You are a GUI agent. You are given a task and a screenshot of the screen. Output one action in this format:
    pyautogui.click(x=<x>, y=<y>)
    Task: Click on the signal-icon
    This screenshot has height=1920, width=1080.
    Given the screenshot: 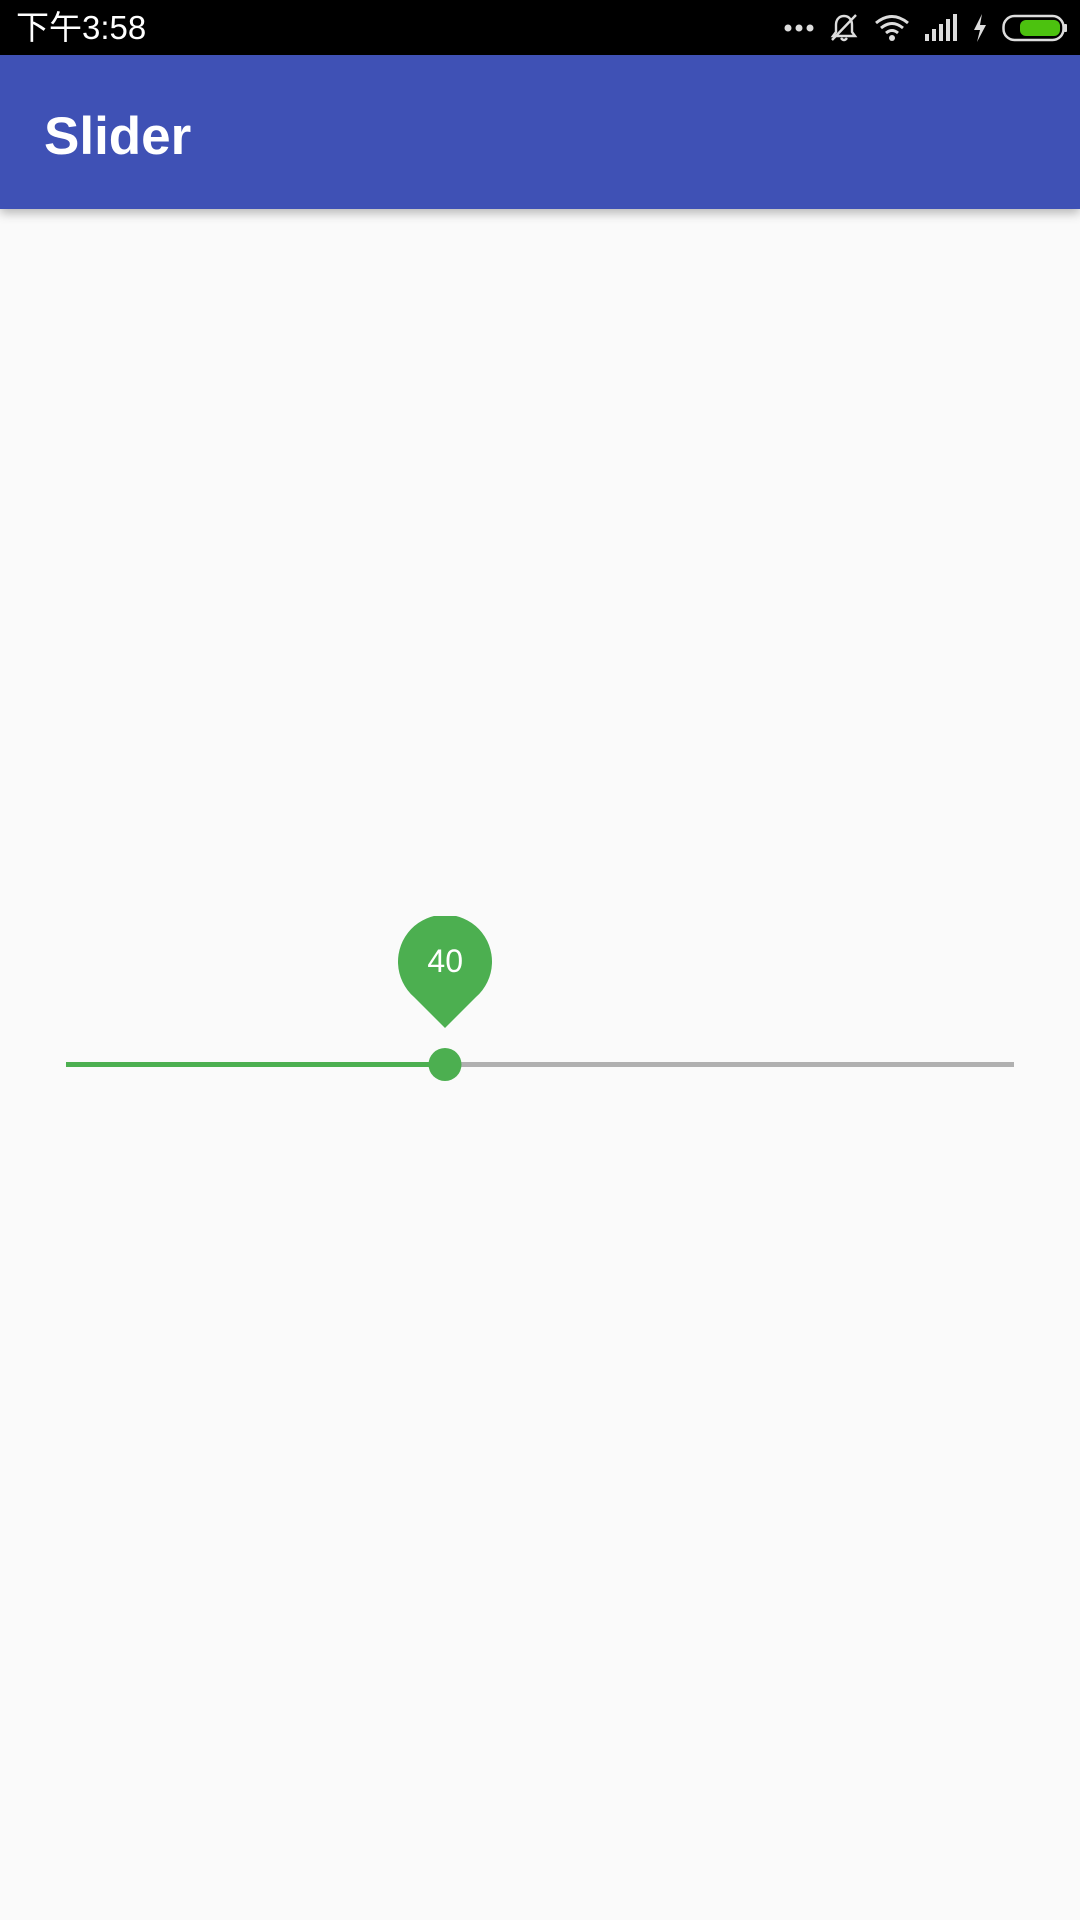 What is the action you would take?
    pyautogui.click(x=941, y=28)
    